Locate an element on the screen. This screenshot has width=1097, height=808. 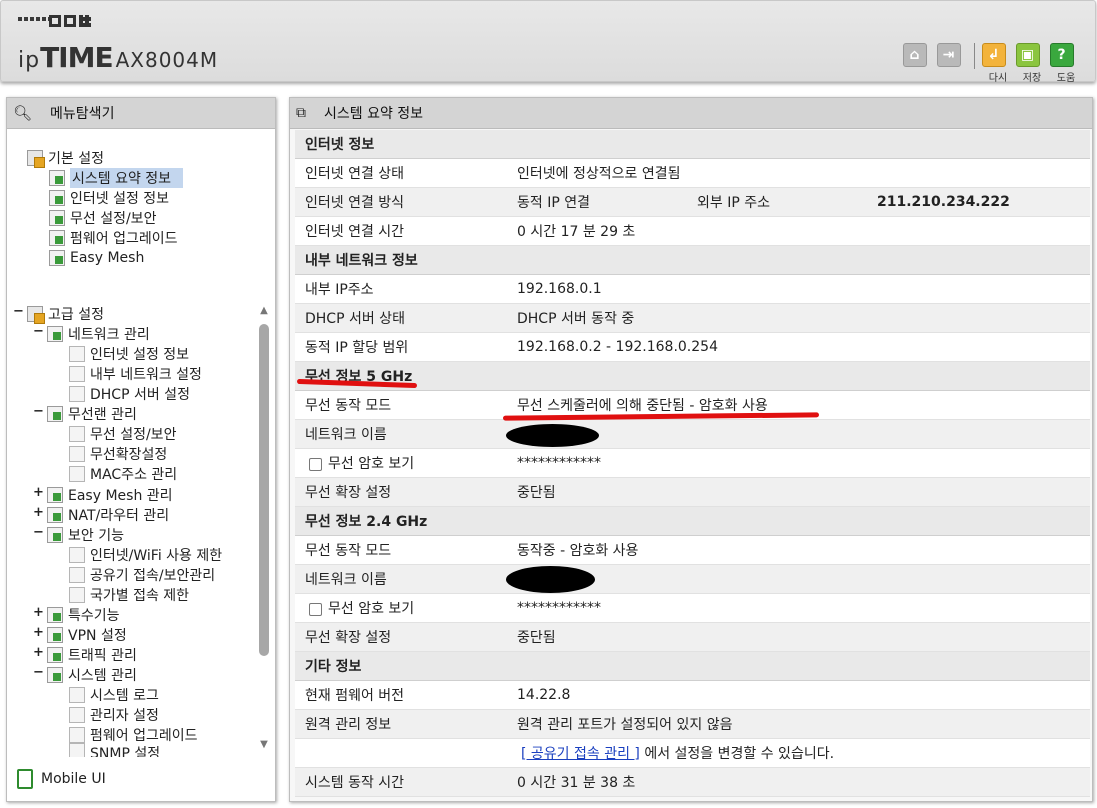
tree-item-dhcp-settings: DHCP 서버 설정 is located at coordinates (129, 394).